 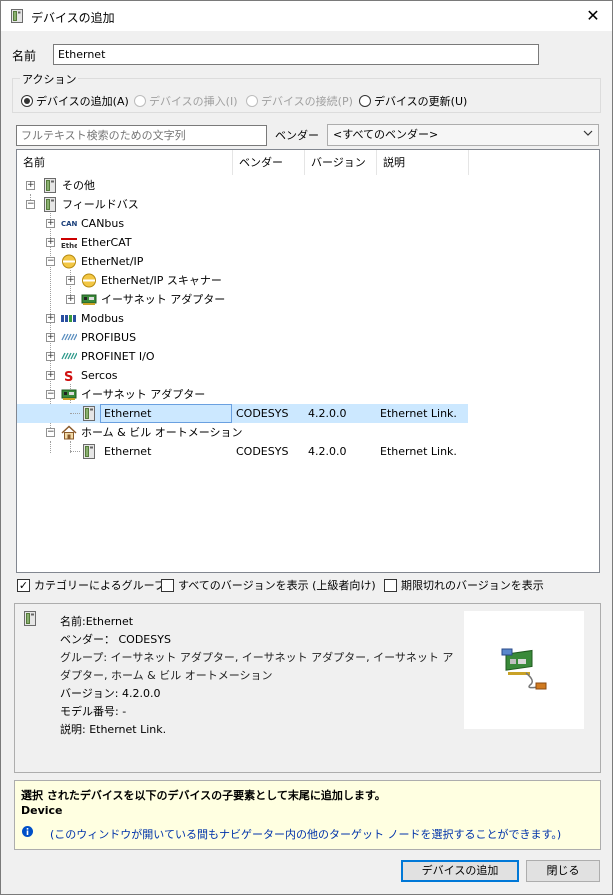 I want to click on tree-row-canbus: + CAN CANbus, so click(x=307, y=223).